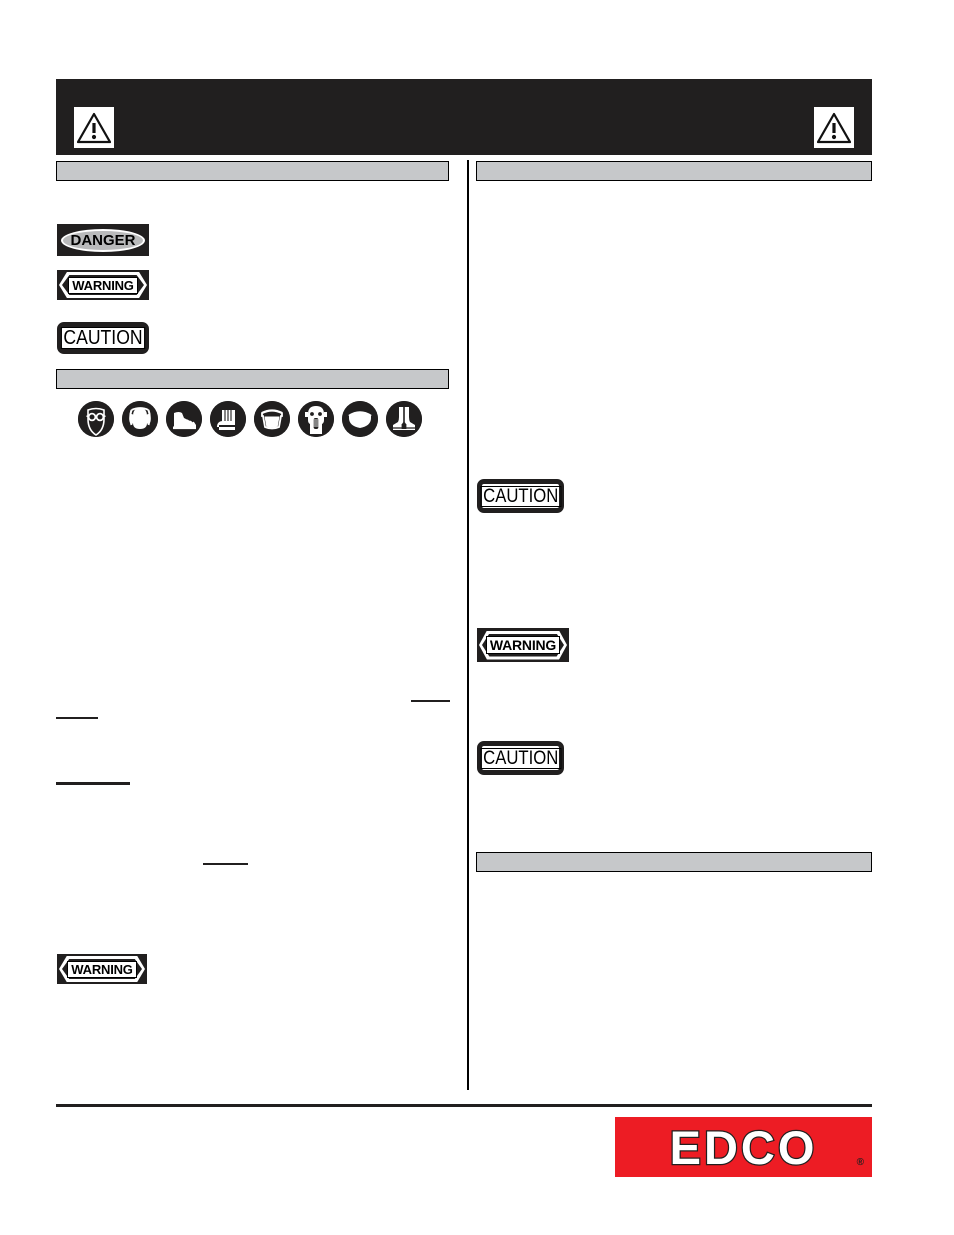 This screenshot has height=1235, width=954. Describe the element at coordinates (360, 419) in the screenshot. I see `hard-hat-icon` at that location.